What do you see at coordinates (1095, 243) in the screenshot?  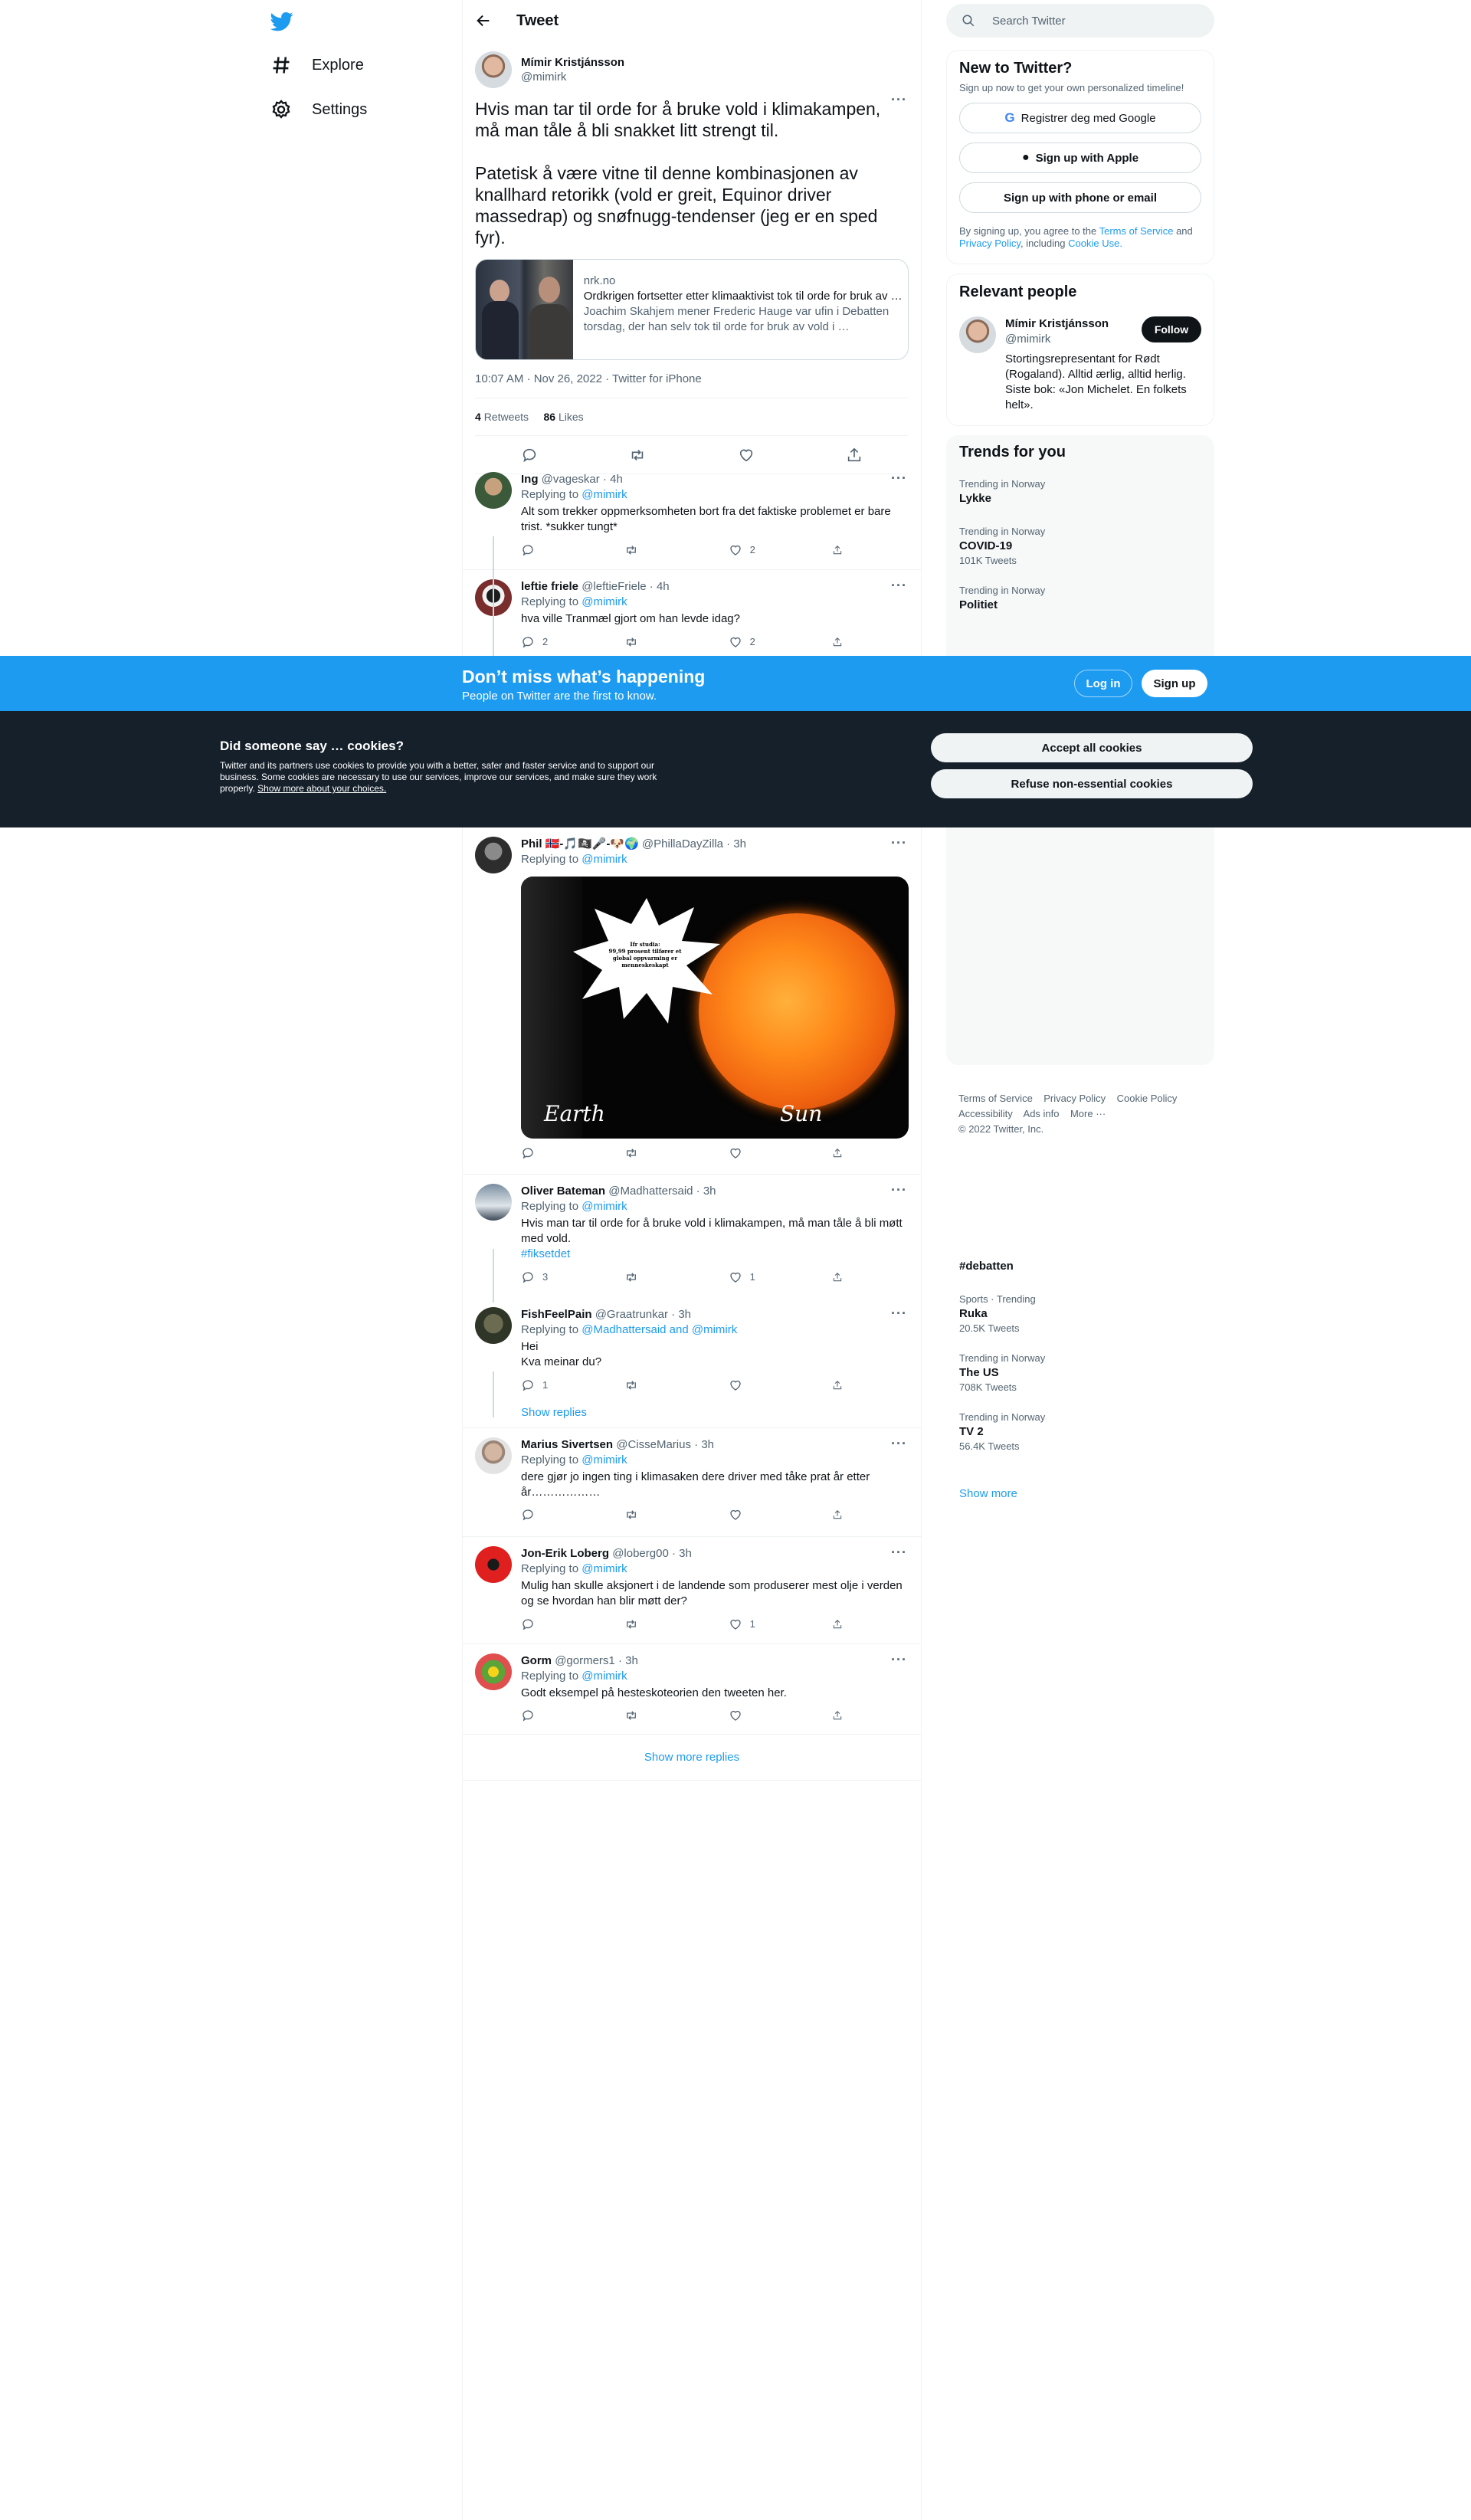 I see `cookie-use-link: Cookie Use.` at bounding box center [1095, 243].